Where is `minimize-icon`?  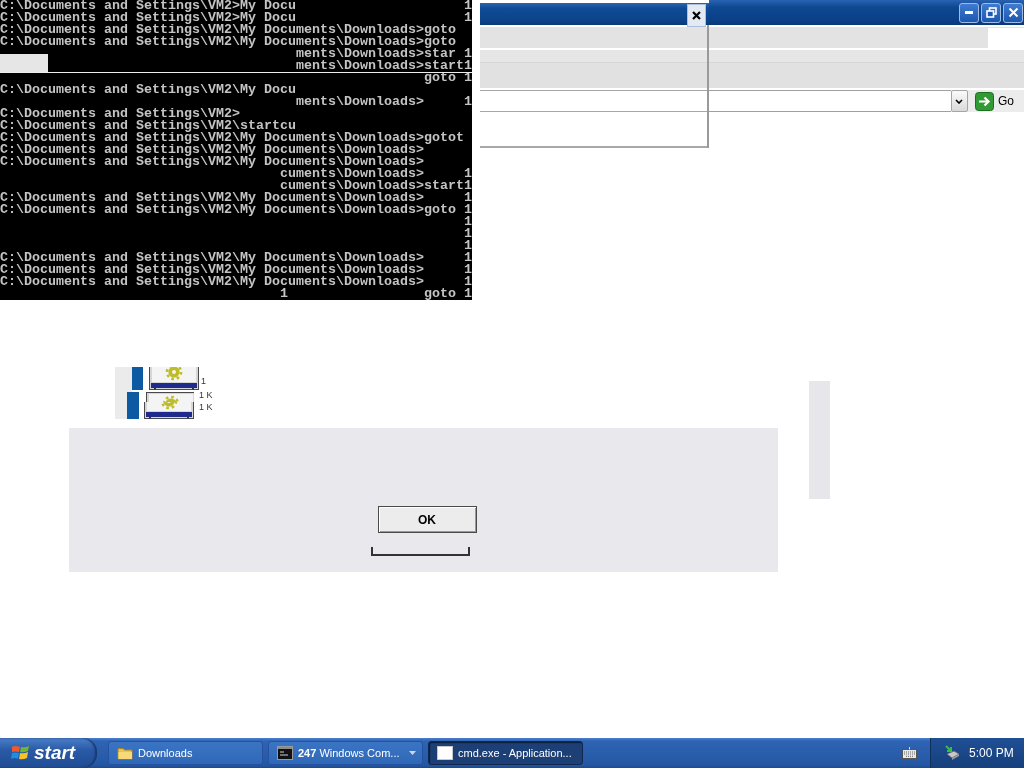 minimize-icon is located at coordinates (969, 12).